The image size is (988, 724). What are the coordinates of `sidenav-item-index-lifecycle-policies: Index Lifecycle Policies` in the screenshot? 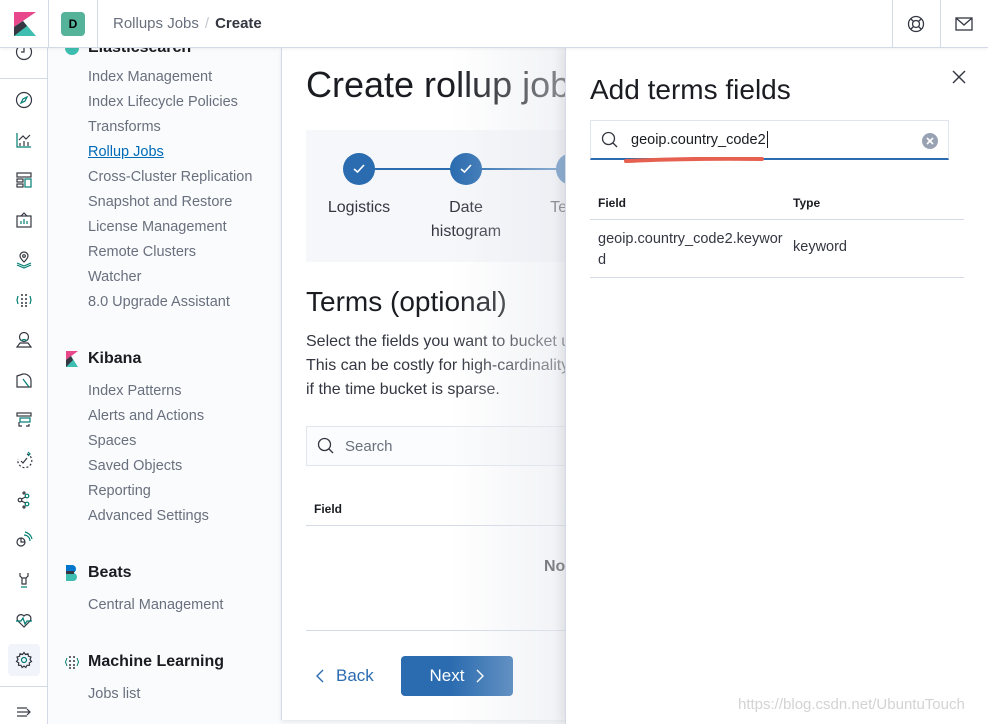 It's located at (158, 102).